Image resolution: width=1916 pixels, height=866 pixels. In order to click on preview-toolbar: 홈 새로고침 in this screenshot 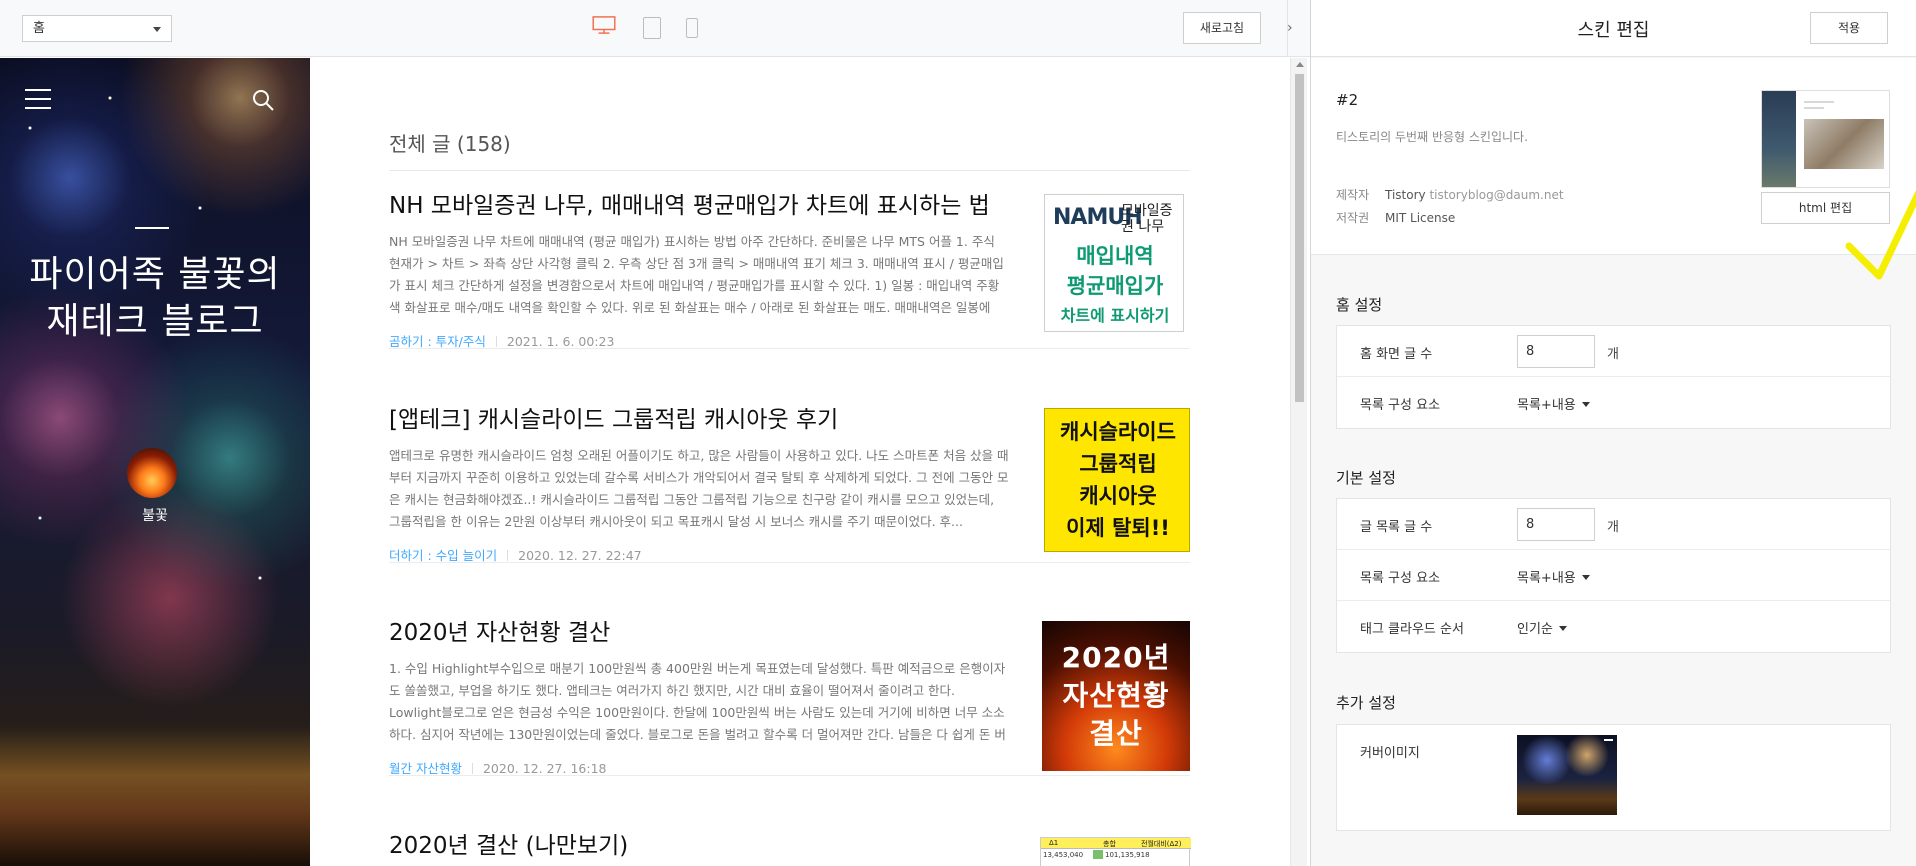, I will do `click(655, 28)`.